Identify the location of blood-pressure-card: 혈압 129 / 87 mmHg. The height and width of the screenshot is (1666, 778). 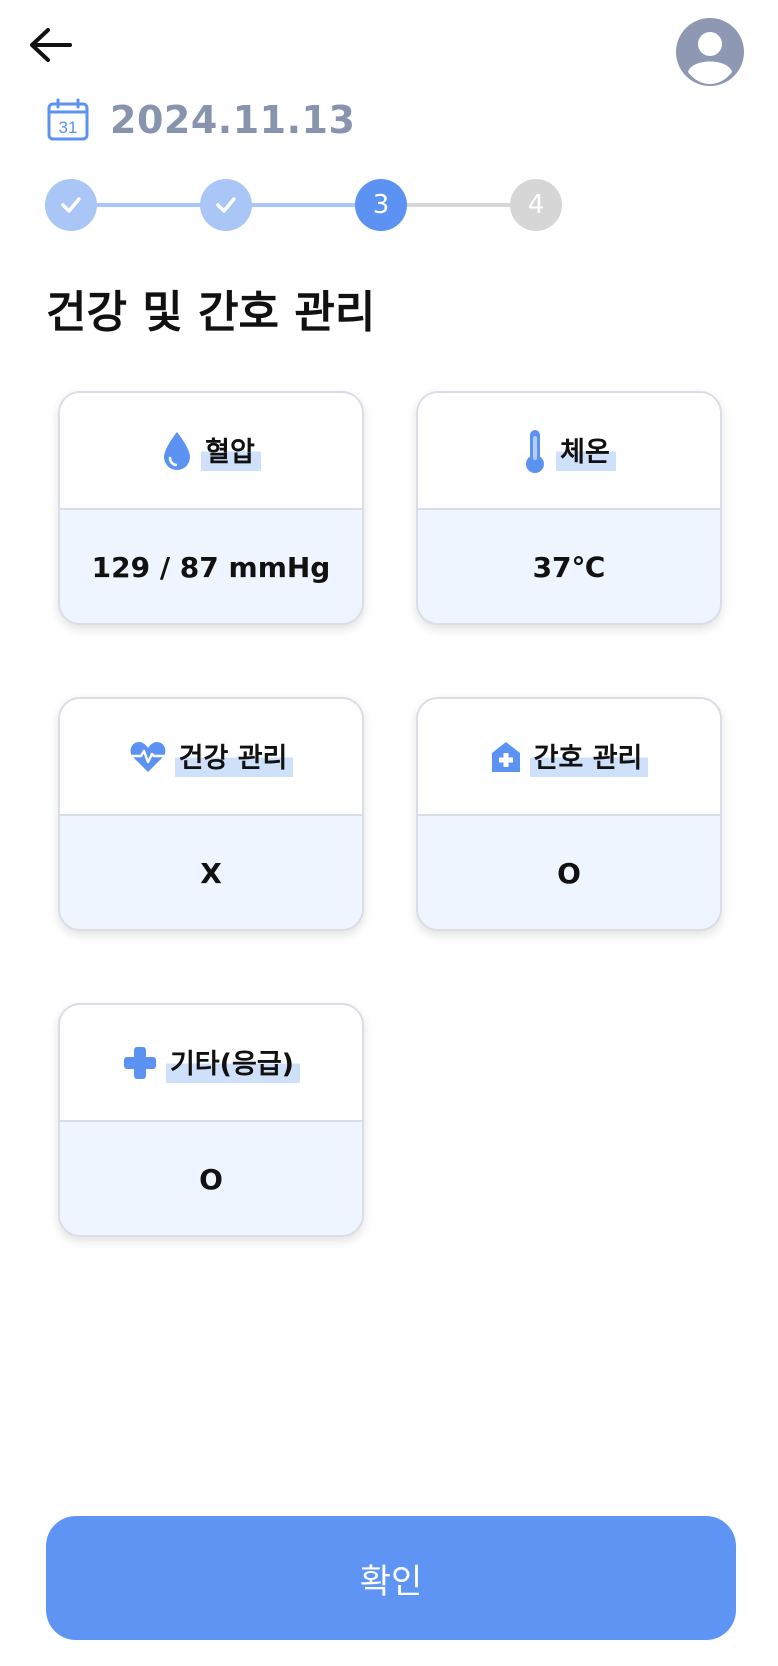
(211, 508).